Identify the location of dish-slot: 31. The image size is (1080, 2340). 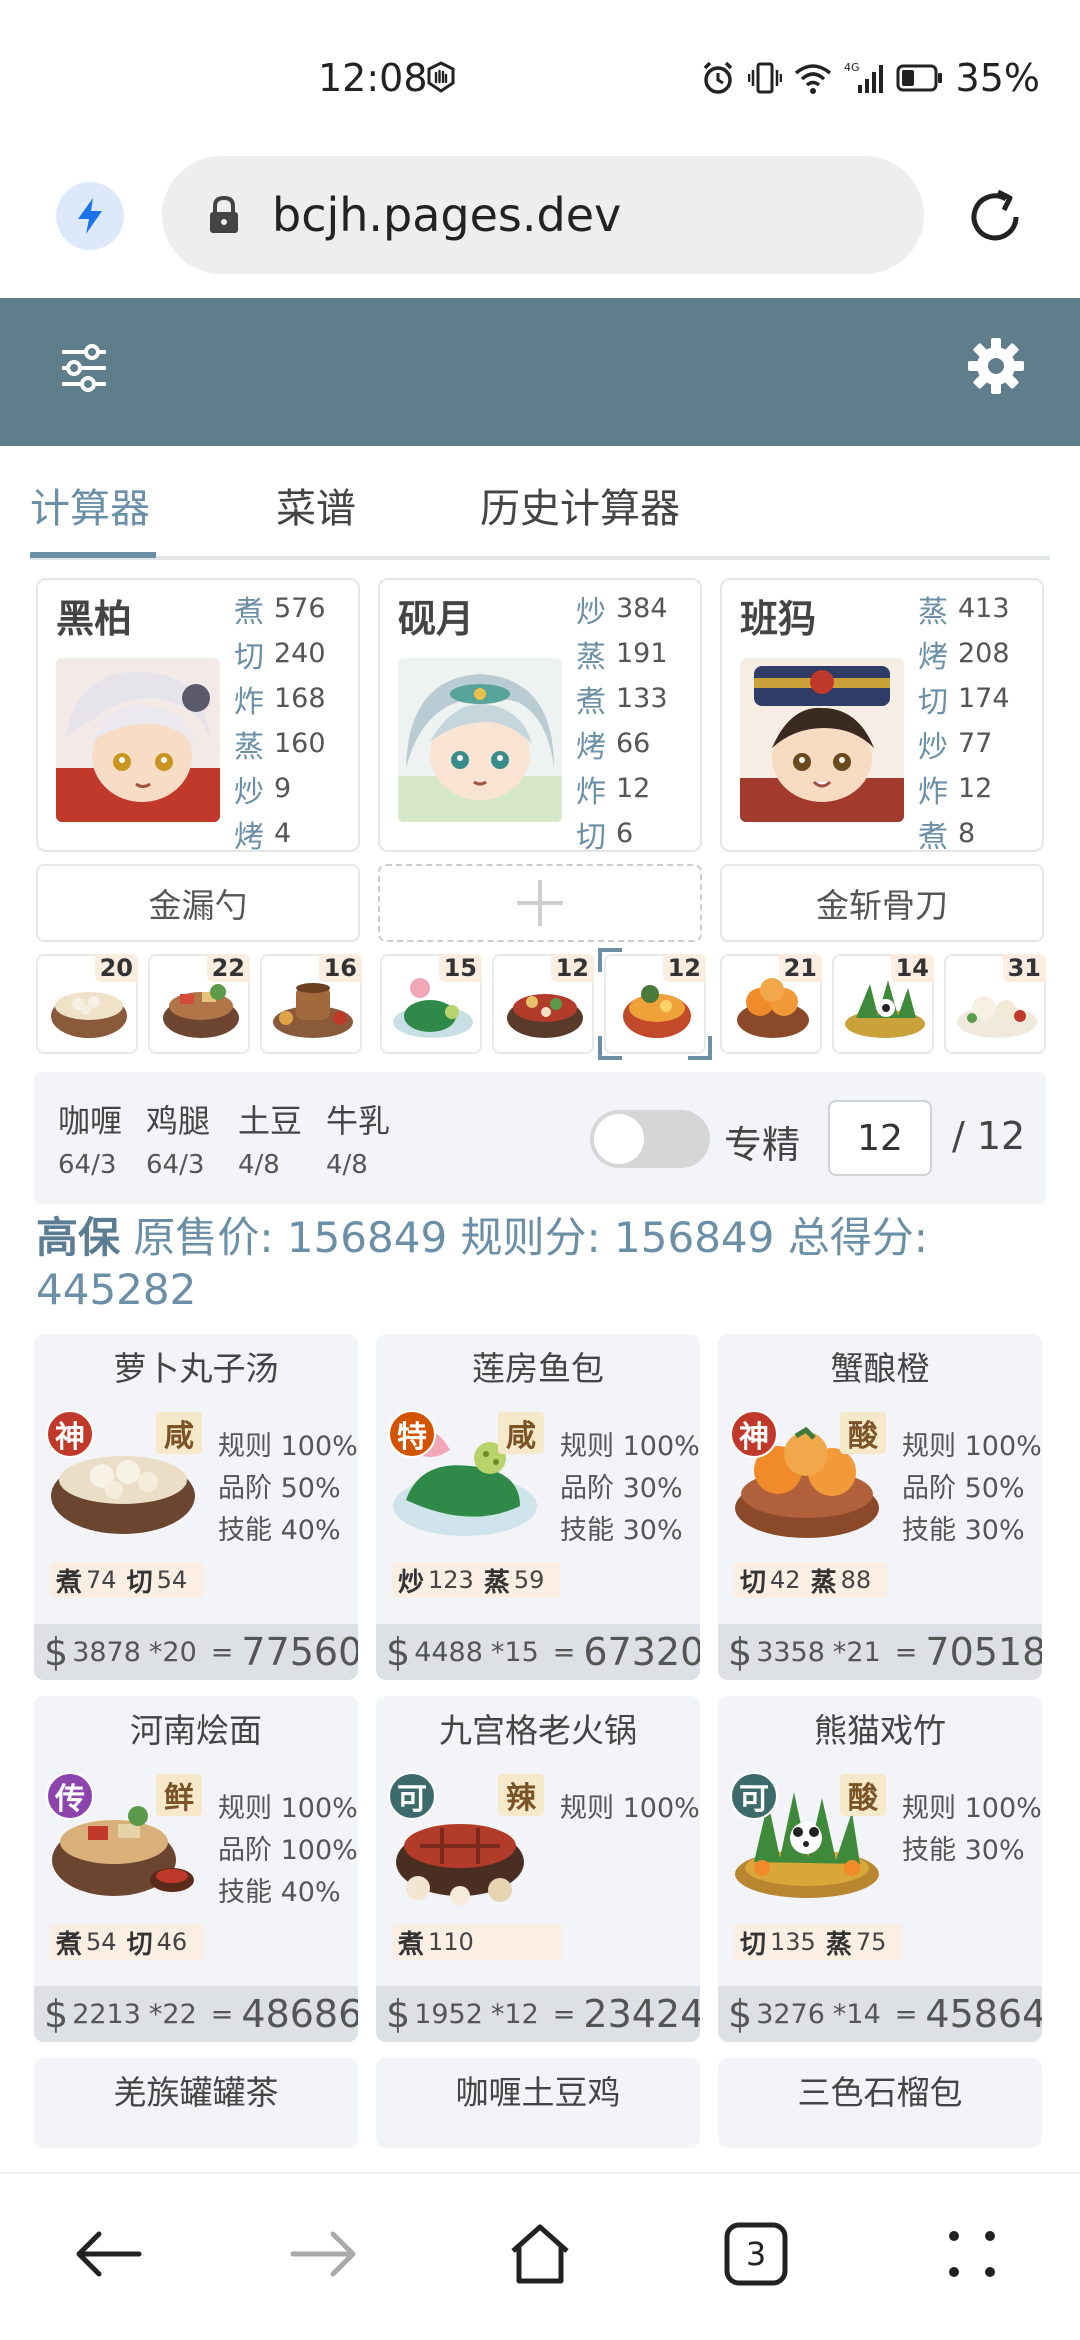
(995, 1004).